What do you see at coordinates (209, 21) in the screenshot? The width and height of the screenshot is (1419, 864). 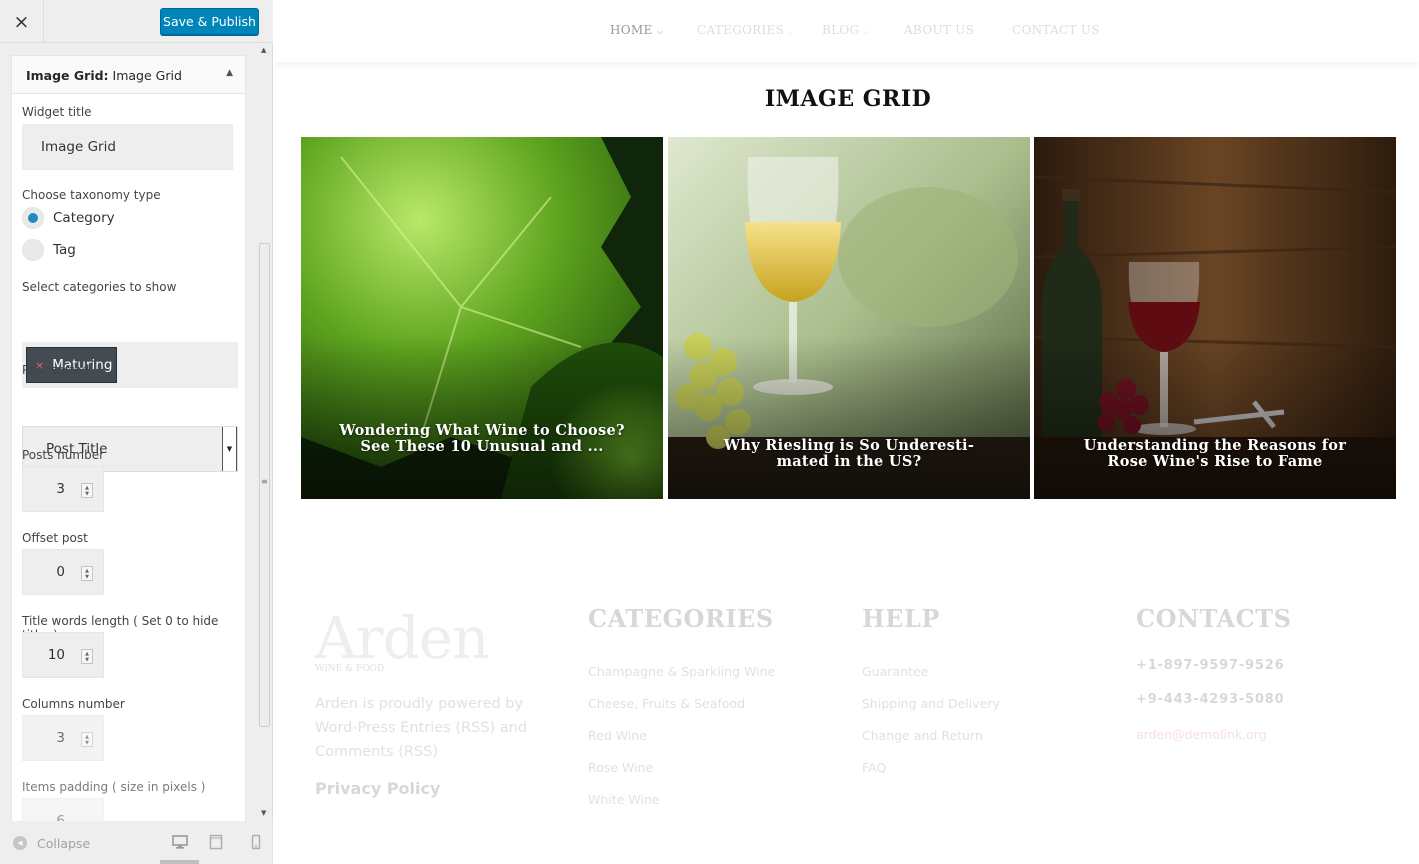 I see `save-publish-button: Save & Publish` at bounding box center [209, 21].